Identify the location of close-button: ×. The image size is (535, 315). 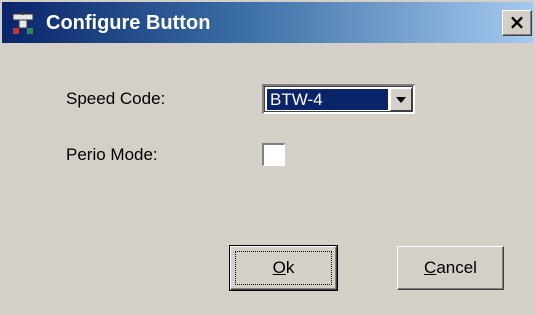
(517, 23).